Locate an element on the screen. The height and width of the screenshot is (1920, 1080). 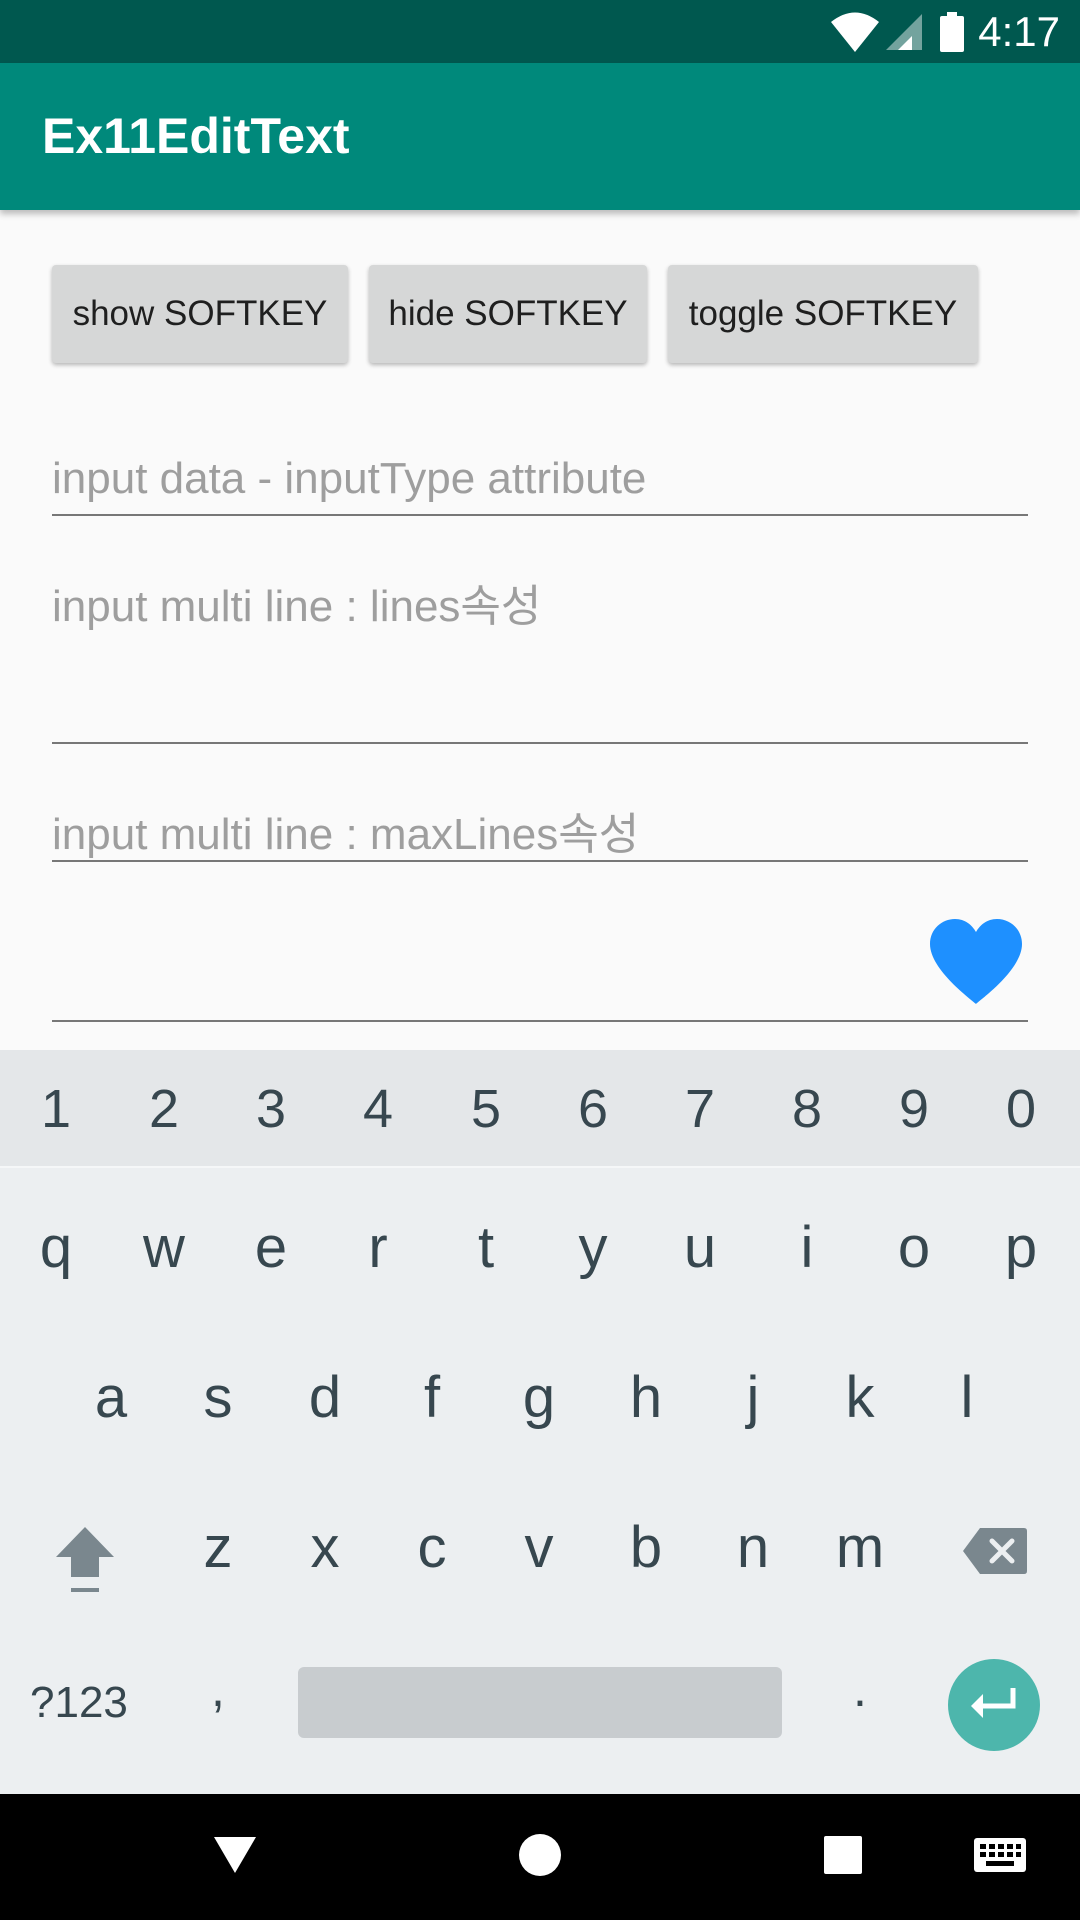
lines-underline is located at coordinates (540, 743).